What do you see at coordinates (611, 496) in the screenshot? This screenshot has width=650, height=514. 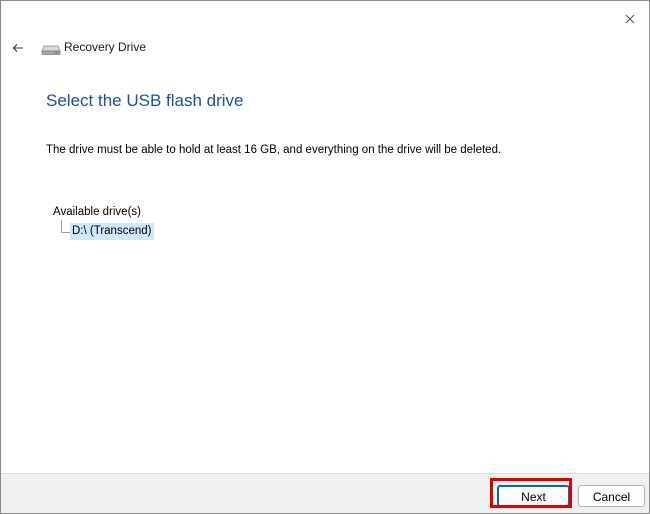 I see `cancel-button: Cancel` at bounding box center [611, 496].